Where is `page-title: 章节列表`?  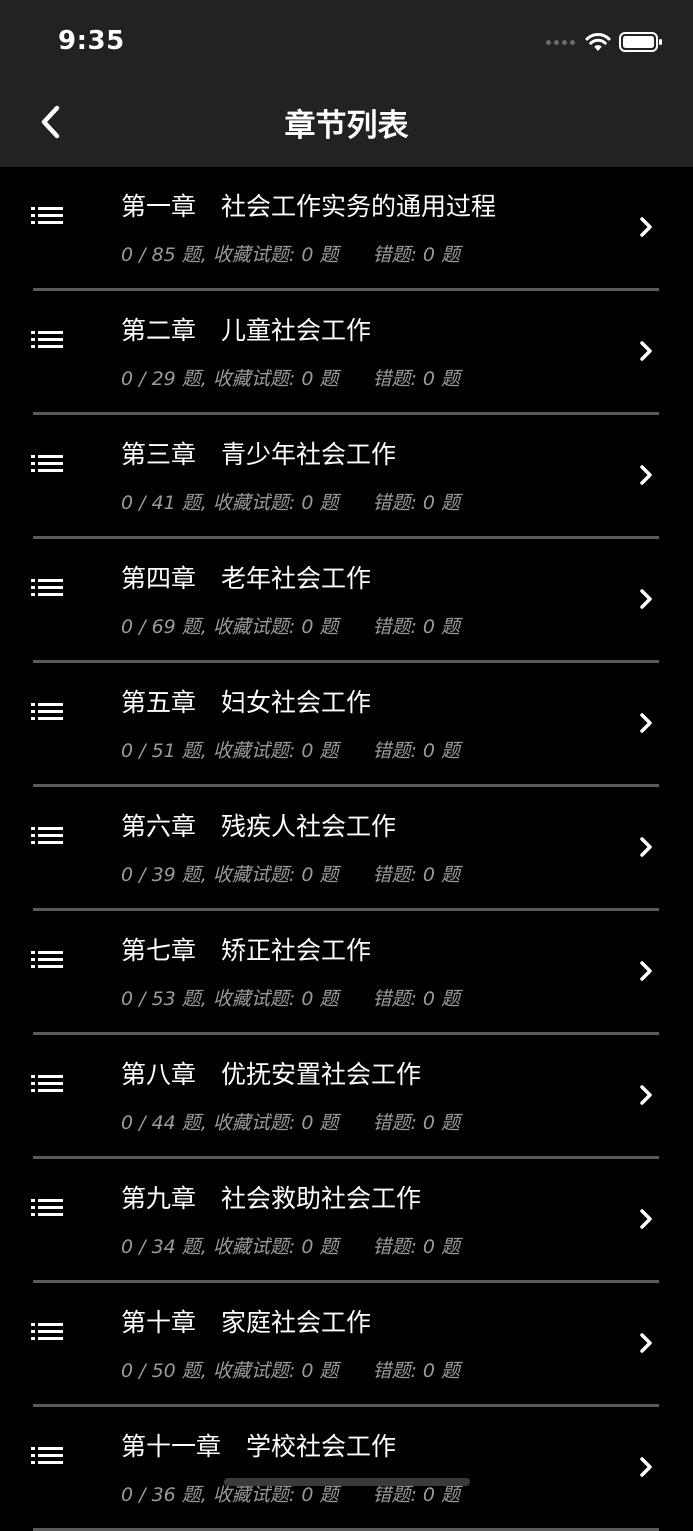 page-title: 章节列表 is located at coordinates (346, 126).